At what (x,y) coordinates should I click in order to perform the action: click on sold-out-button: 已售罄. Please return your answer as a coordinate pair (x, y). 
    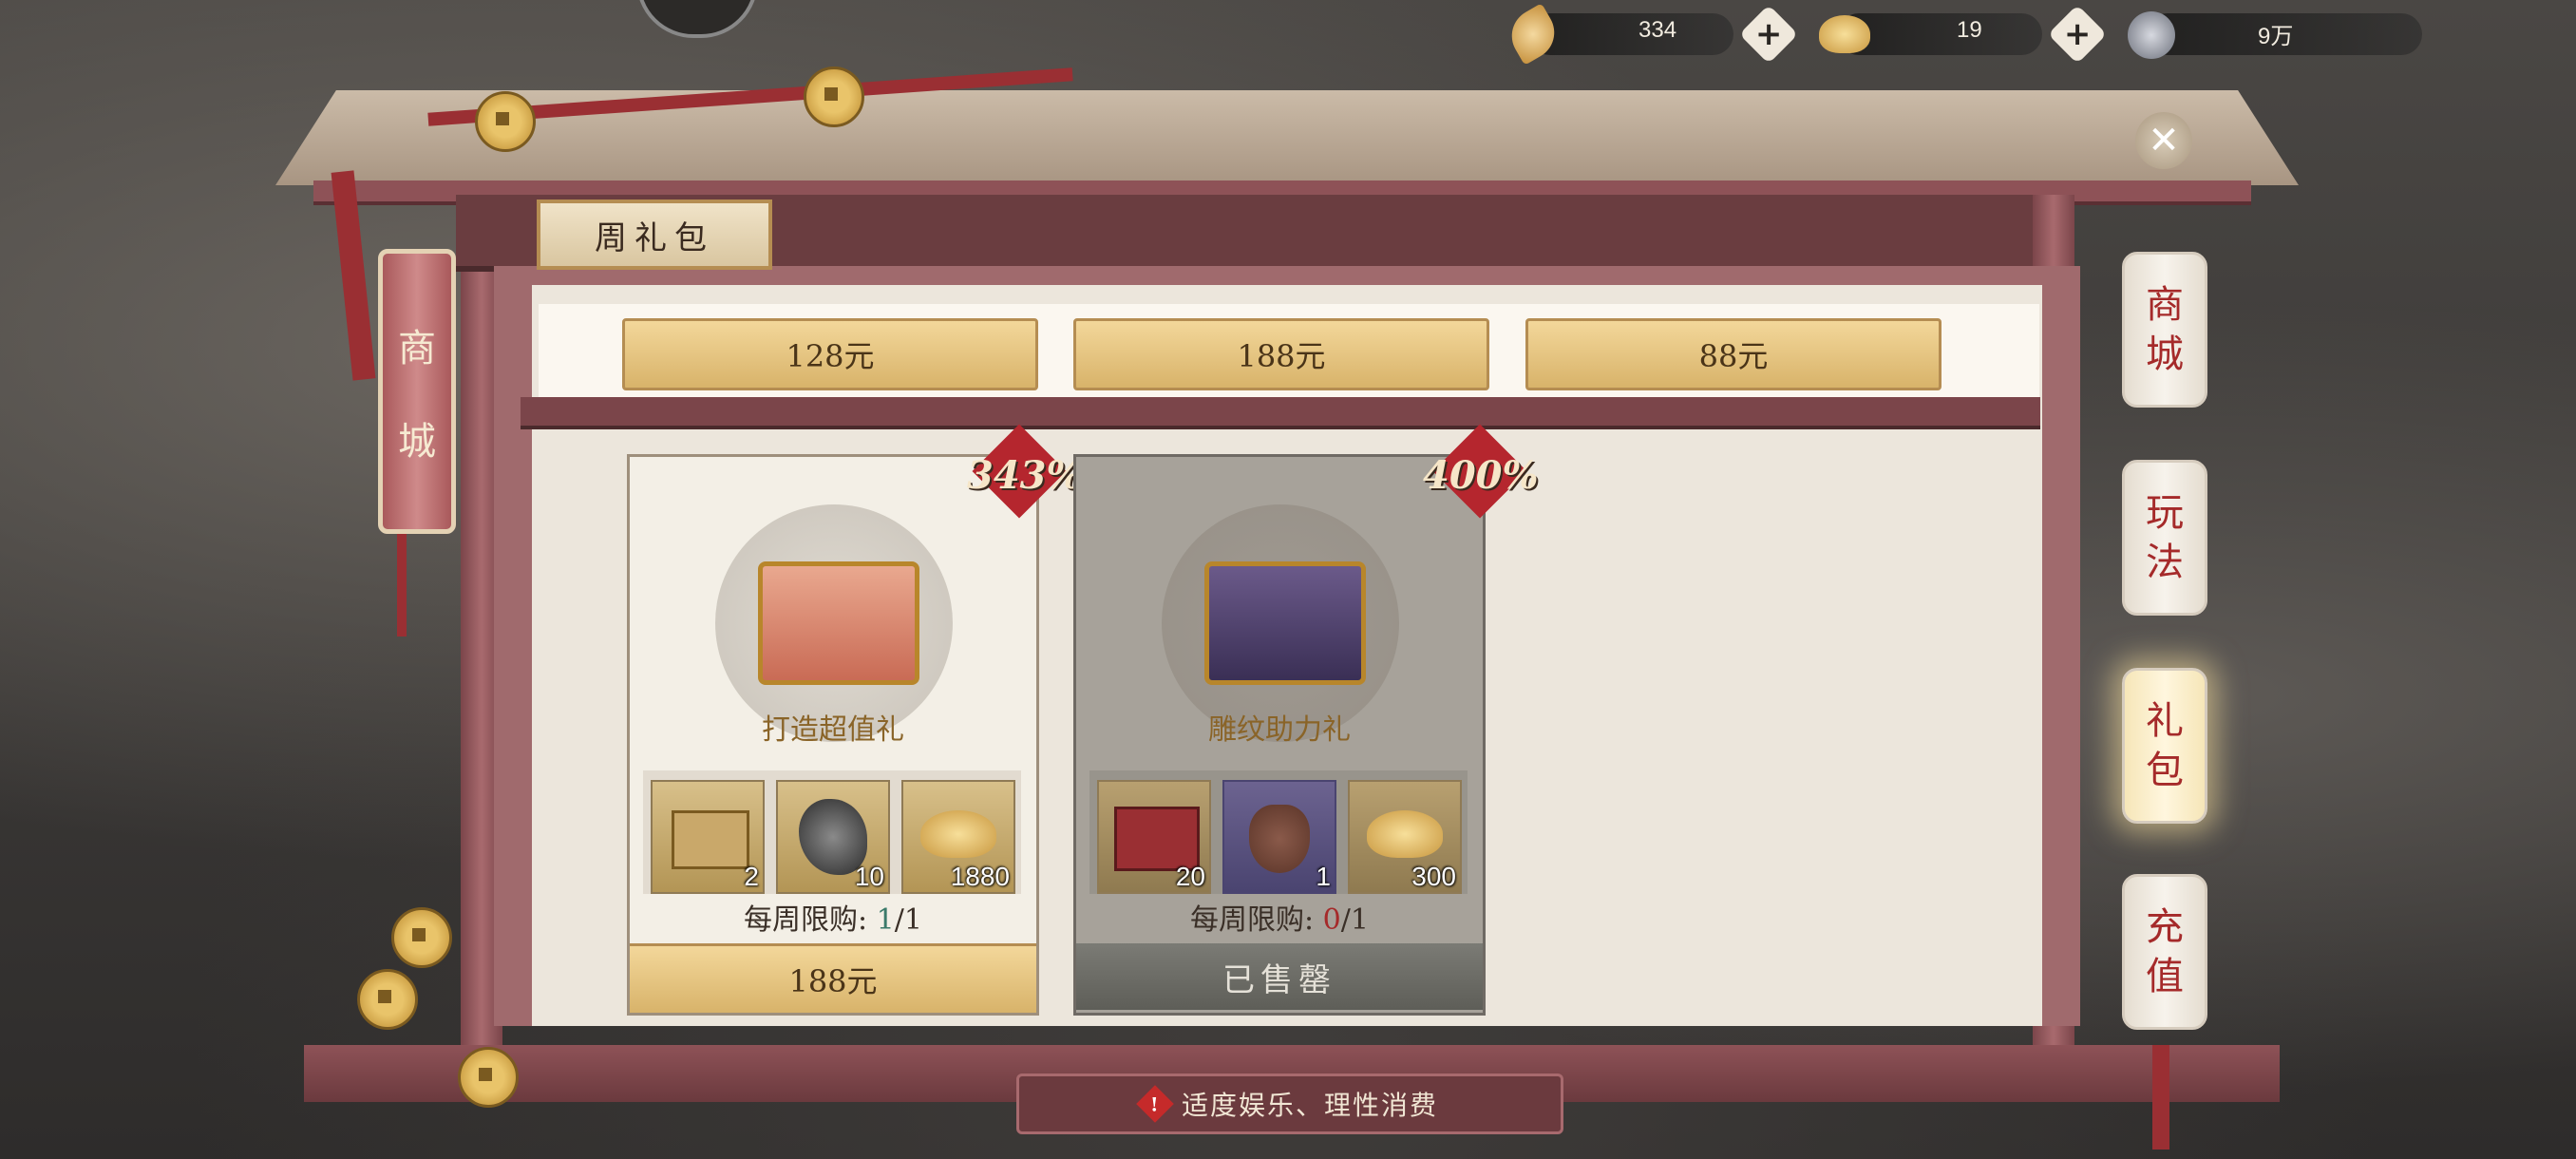
    Looking at the image, I should click on (1279, 976).